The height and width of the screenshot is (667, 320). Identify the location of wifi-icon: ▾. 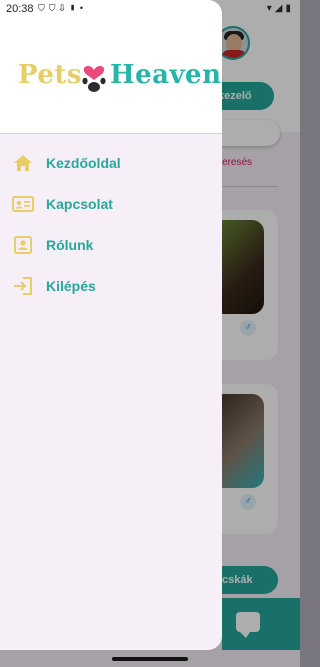
(270, 8).